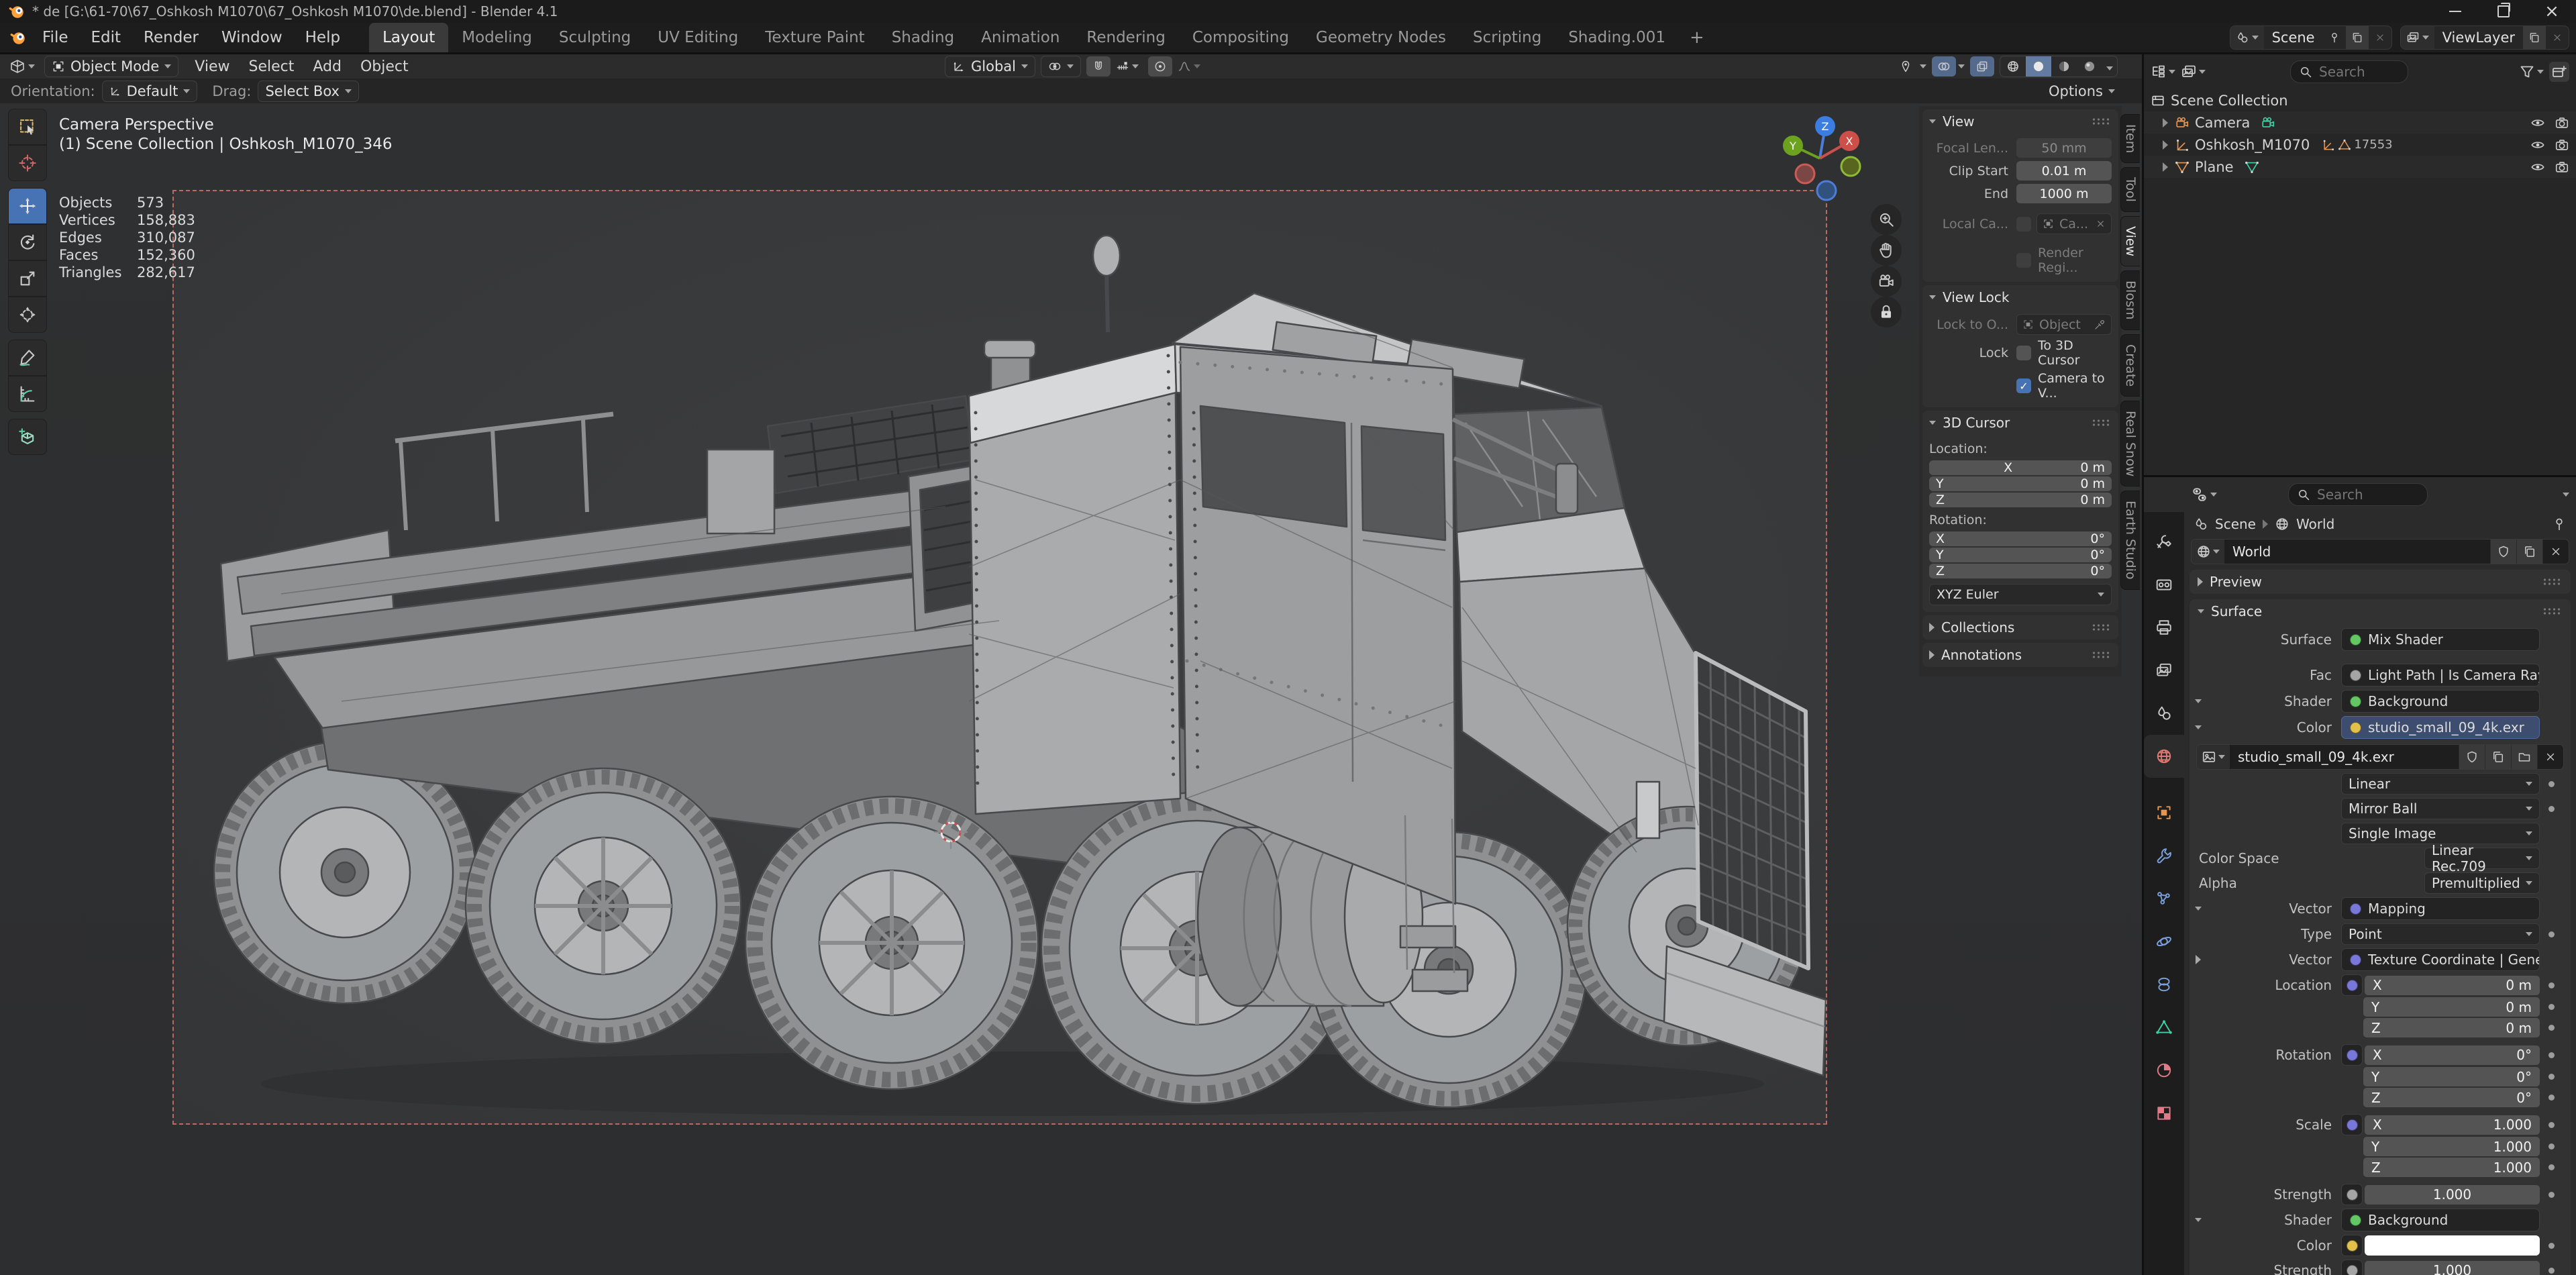  I want to click on tab-tool-properties, so click(2164, 541).